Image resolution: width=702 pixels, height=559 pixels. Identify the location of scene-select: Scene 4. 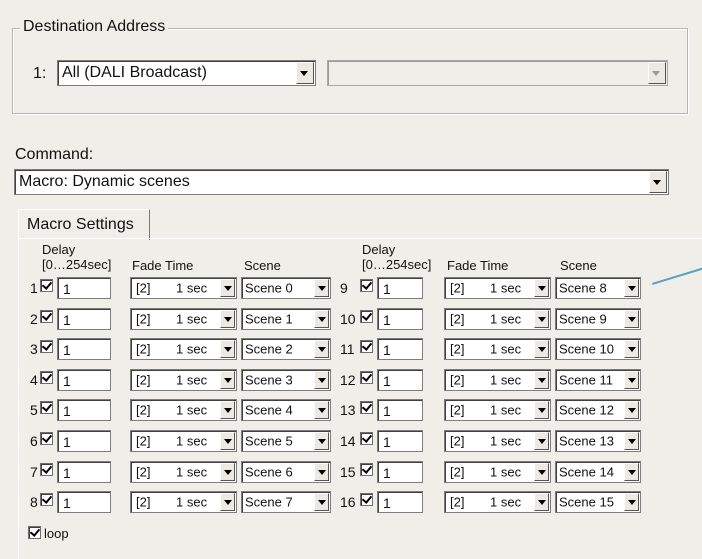
(286, 410).